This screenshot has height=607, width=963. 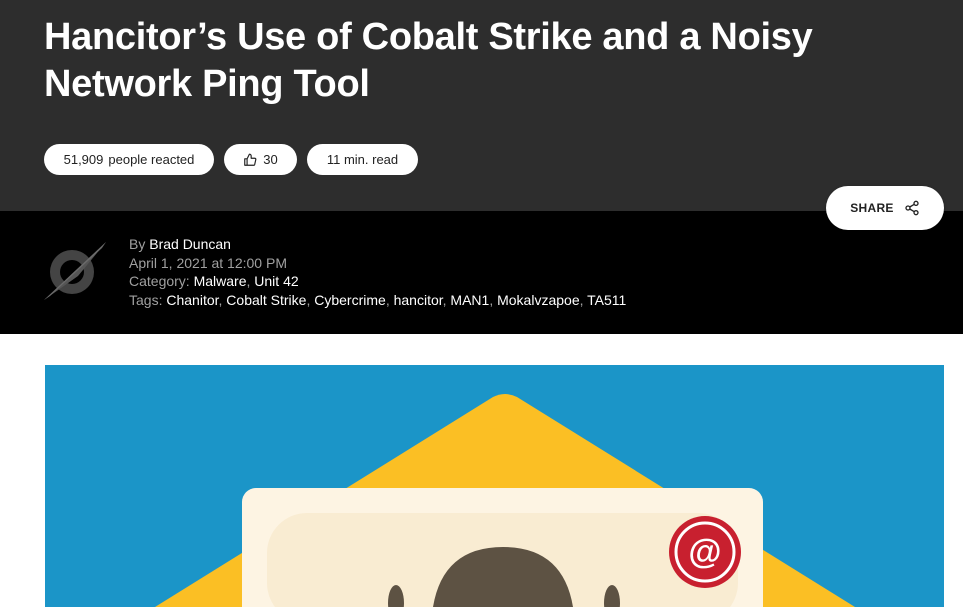 What do you see at coordinates (912, 208) in the screenshot?
I see `share-icon` at bounding box center [912, 208].